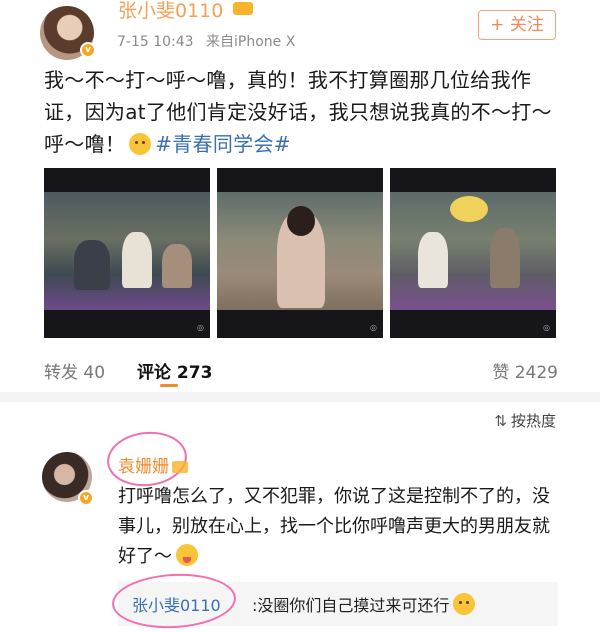  What do you see at coordinates (300, 397) in the screenshot?
I see `section-divider` at bounding box center [300, 397].